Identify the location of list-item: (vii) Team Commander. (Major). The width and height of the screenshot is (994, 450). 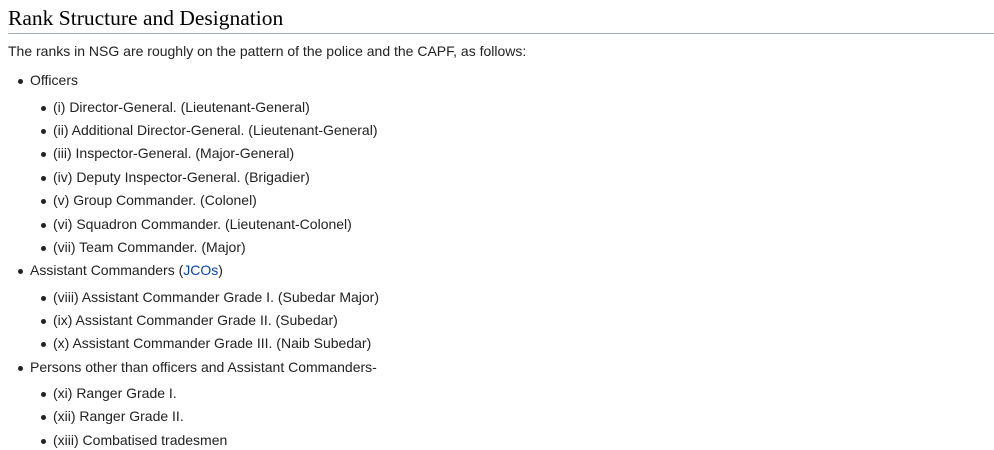
(143, 247).